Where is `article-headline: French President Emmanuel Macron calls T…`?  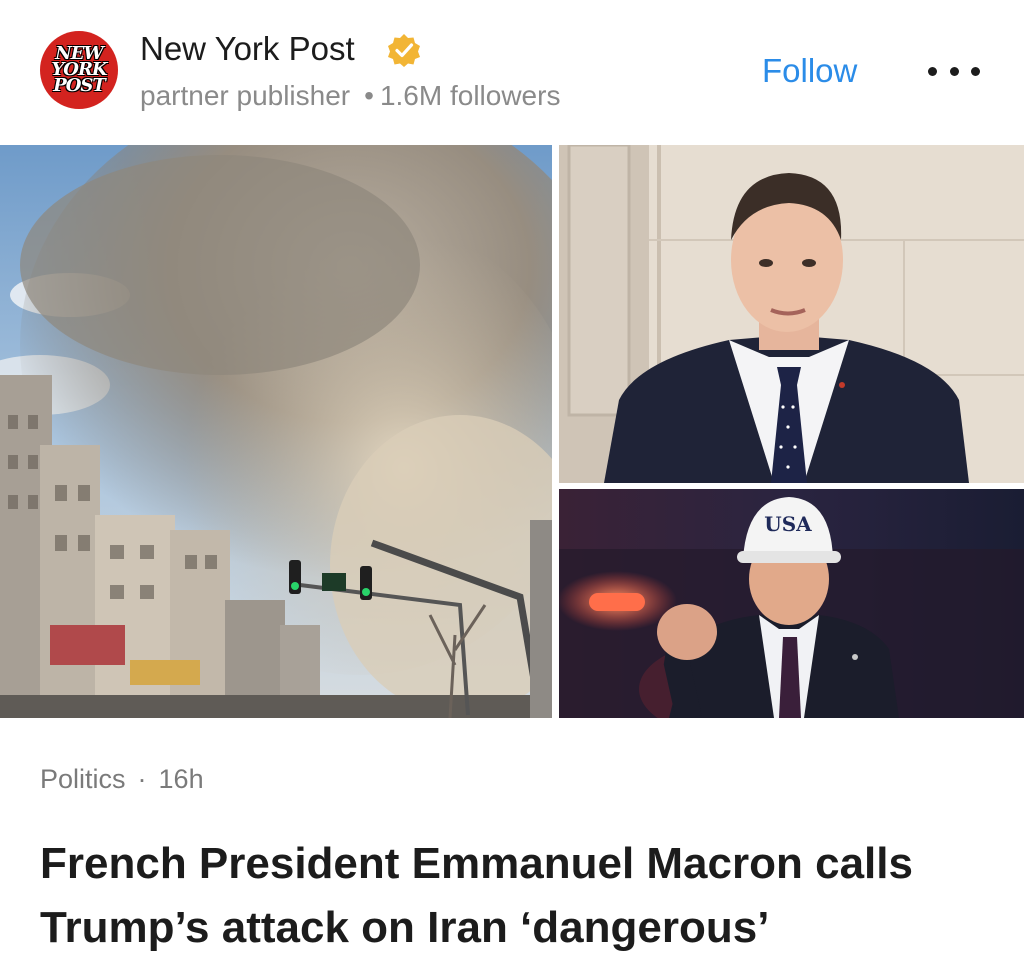
article-headline: French President Emmanuel Macron calls T… is located at coordinates (520, 896).